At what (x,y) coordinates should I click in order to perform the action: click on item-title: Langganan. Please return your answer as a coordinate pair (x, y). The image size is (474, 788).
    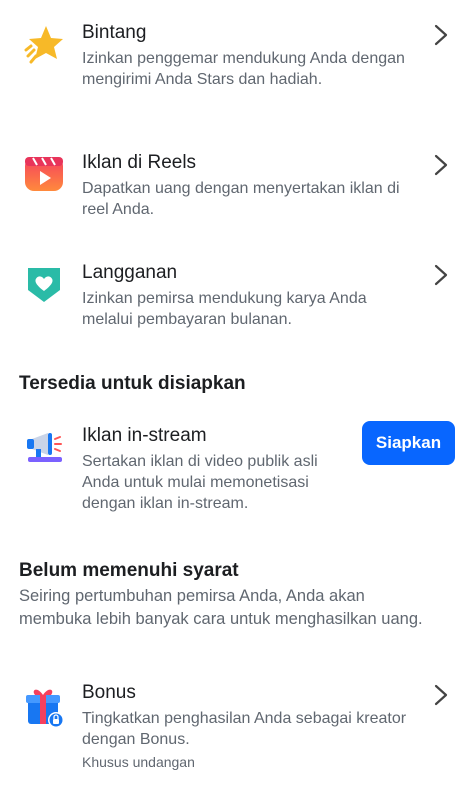
    Looking at the image, I should click on (130, 272).